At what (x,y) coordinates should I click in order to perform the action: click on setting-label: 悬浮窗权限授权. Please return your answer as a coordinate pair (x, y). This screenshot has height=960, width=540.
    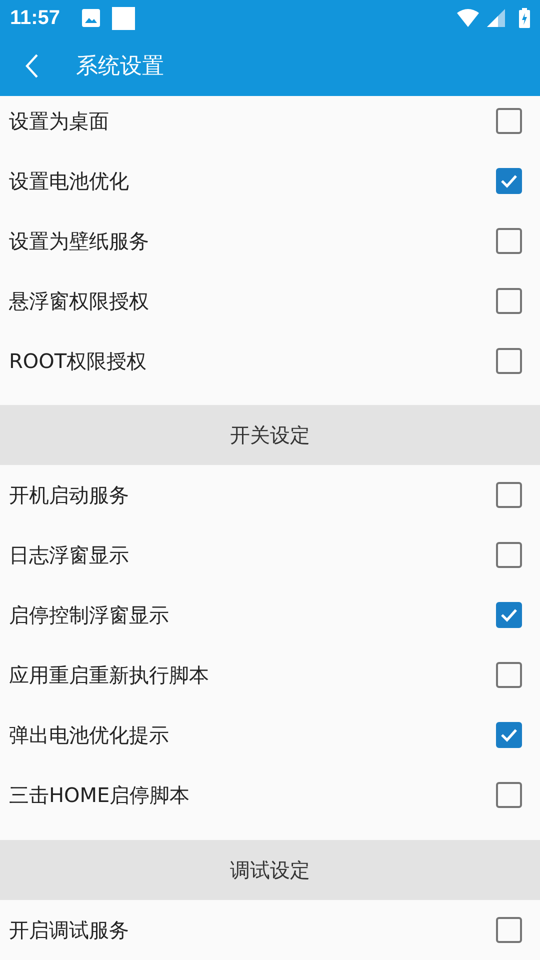
    Looking at the image, I should click on (79, 301).